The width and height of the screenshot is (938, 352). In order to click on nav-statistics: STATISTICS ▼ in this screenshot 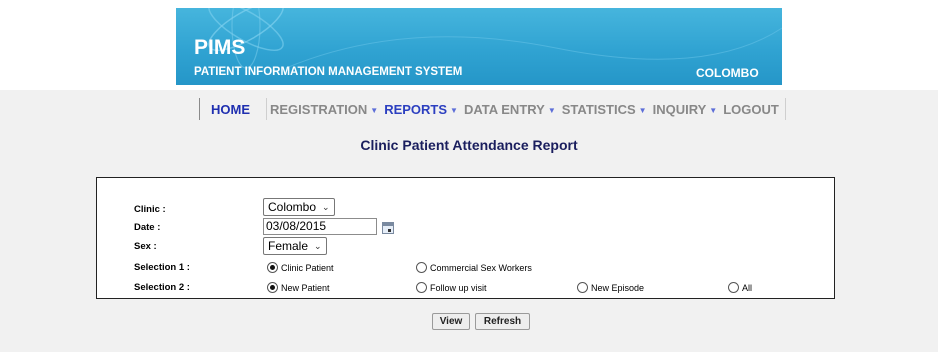, I will do `click(604, 109)`.